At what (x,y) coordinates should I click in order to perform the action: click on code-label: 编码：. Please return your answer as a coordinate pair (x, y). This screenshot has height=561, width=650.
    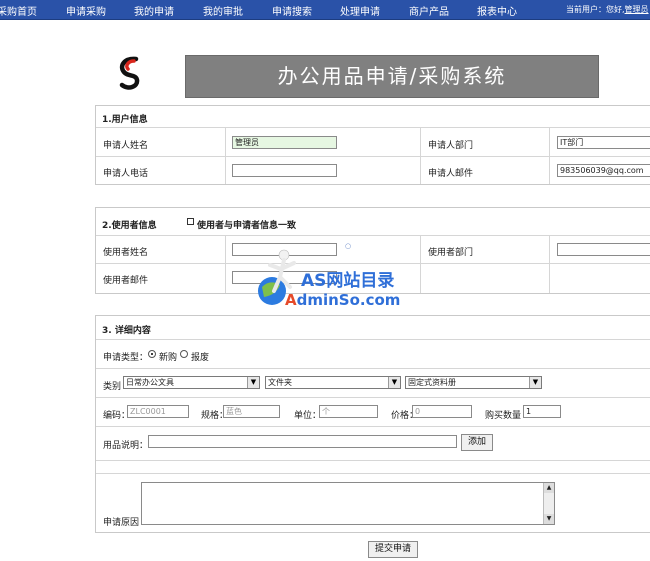
    Looking at the image, I should click on (117, 416).